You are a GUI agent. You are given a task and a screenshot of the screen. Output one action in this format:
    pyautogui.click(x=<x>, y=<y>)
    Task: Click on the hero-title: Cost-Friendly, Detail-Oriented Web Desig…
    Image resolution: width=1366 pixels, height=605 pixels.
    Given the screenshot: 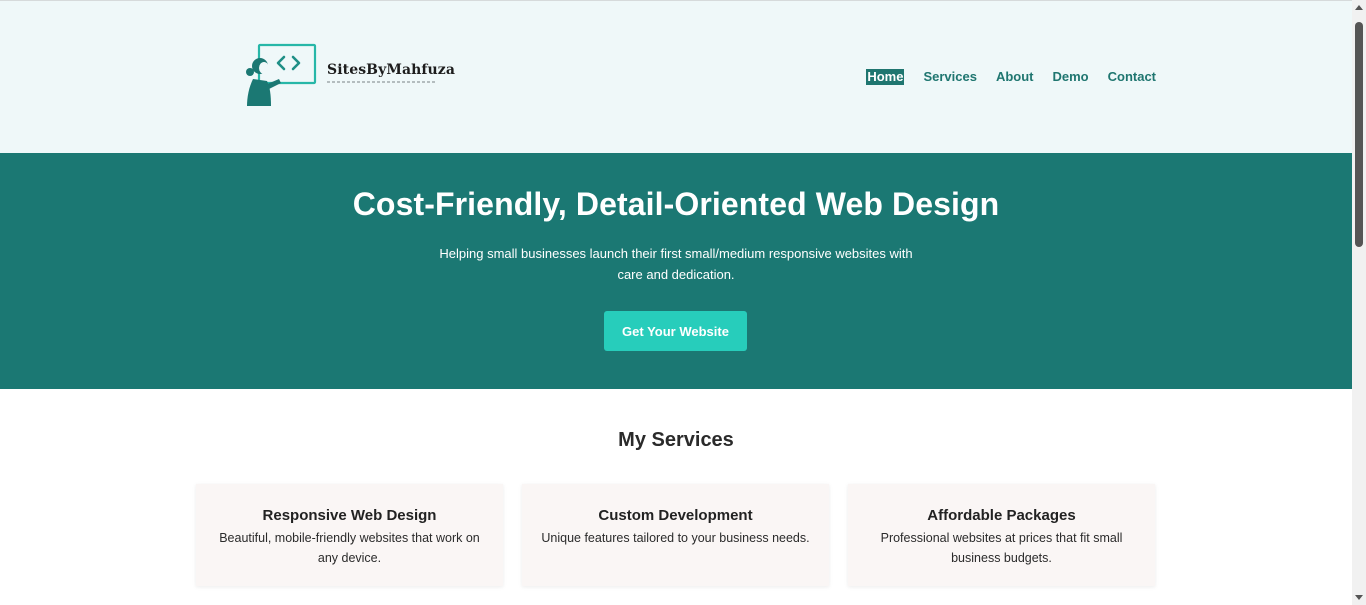 What is the action you would take?
    pyautogui.click(x=676, y=204)
    